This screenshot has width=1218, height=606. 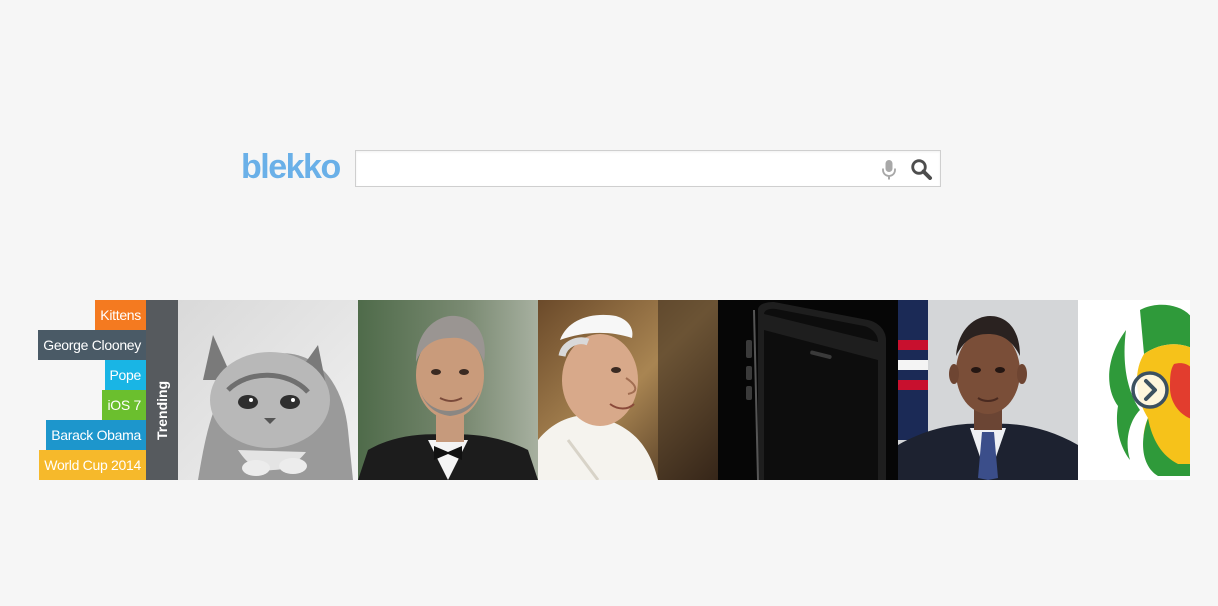 What do you see at coordinates (614, 169) in the screenshot?
I see `search-input` at bounding box center [614, 169].